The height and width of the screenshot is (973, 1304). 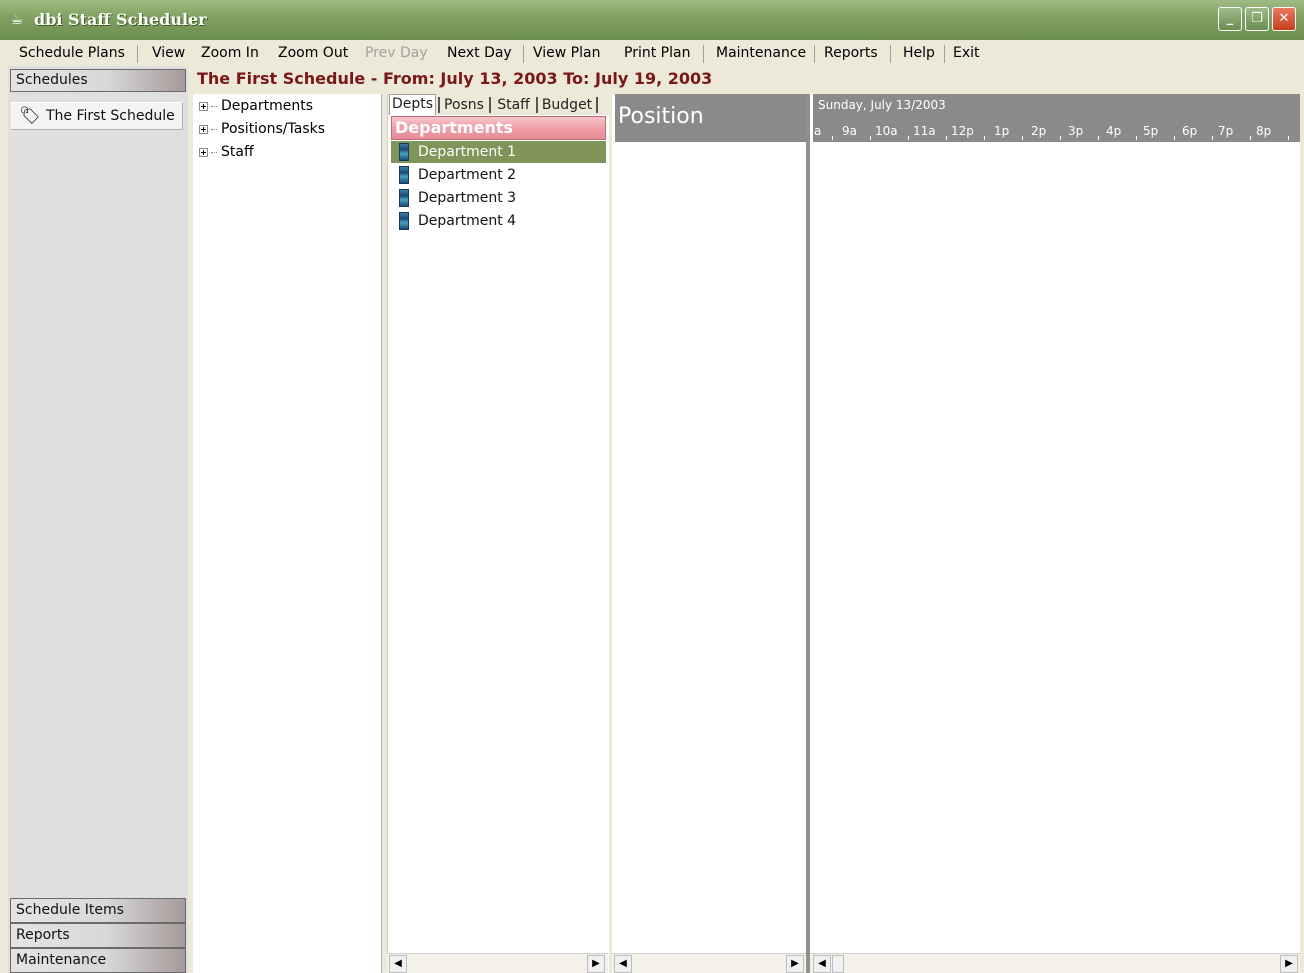 What do you see at coordinates (851, 53) in the screenshot?
I see `menu-reports: Reports` at bounding box center [851, 53].